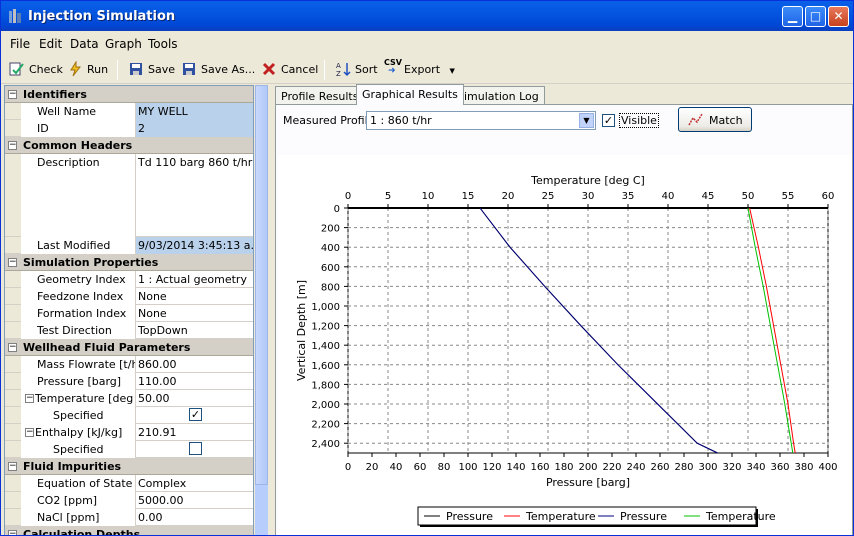 This screenshot has width=854, height=536. What do you see at coordinates (194, 111) in the screenshot?
I see `well-name-value: MY WELL` at bounding box center [194, 111].